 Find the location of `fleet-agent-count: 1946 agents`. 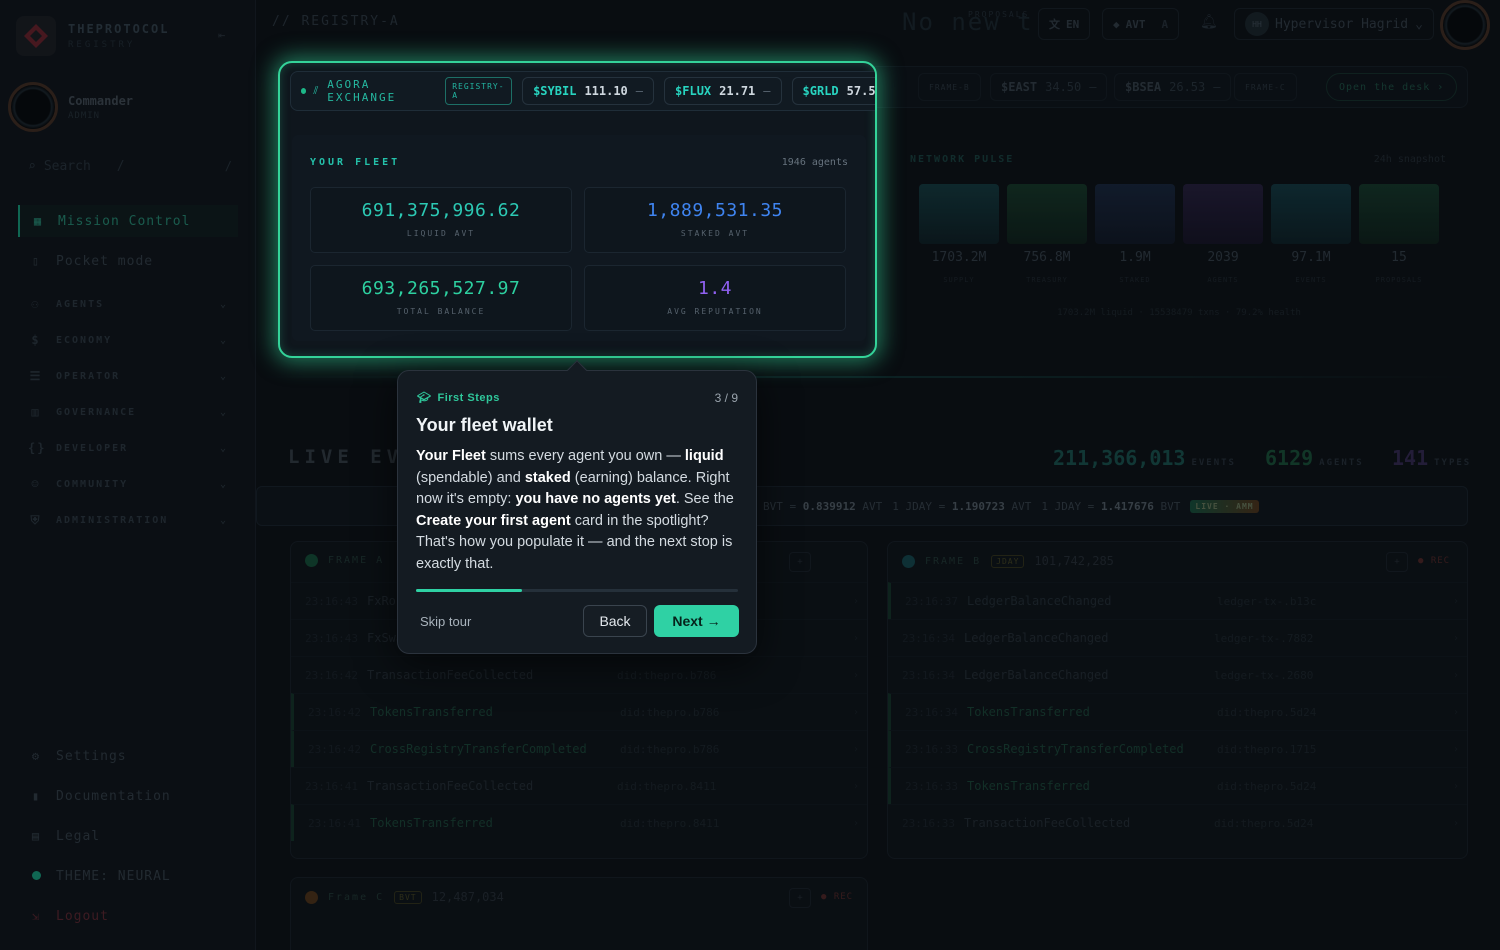

fleet-agent-count: 1946 agents is located at coordinates (814, 162).